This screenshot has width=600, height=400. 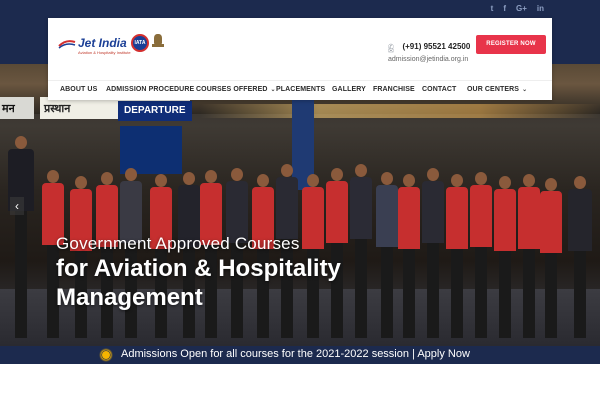 I want to click on linkedin-icon: in, so click(x=540, y=9).